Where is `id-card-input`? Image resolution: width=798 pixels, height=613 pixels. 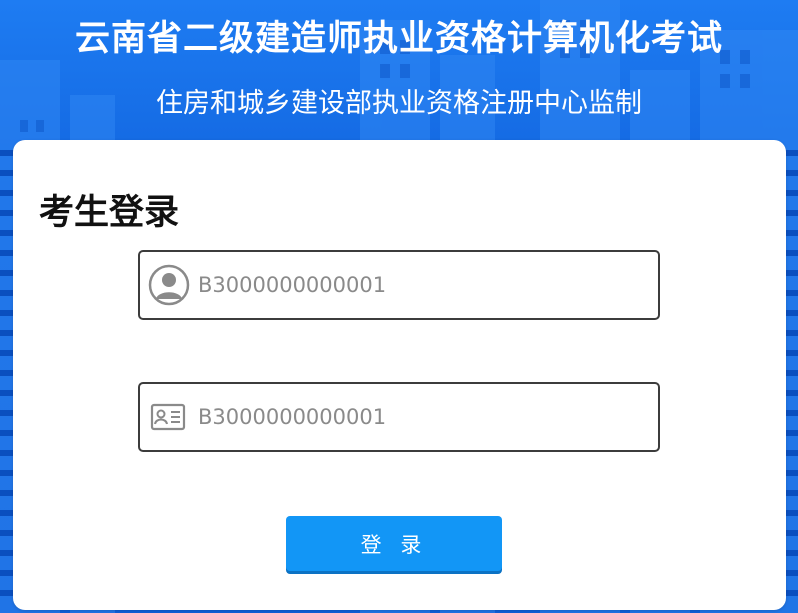
id-card-input is located at coordinates (423, 417).